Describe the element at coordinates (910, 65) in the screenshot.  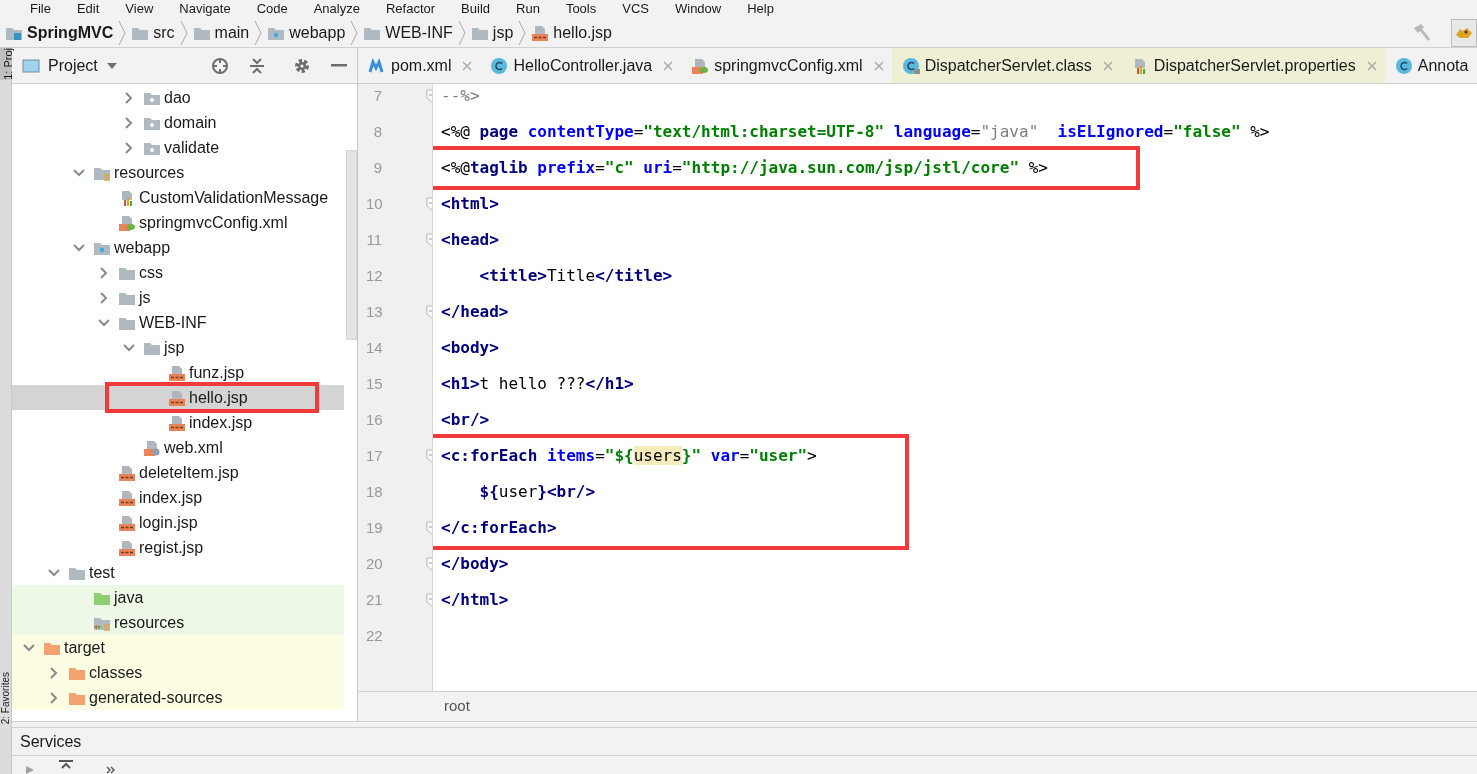
I see `locked-class-icon` at that location.